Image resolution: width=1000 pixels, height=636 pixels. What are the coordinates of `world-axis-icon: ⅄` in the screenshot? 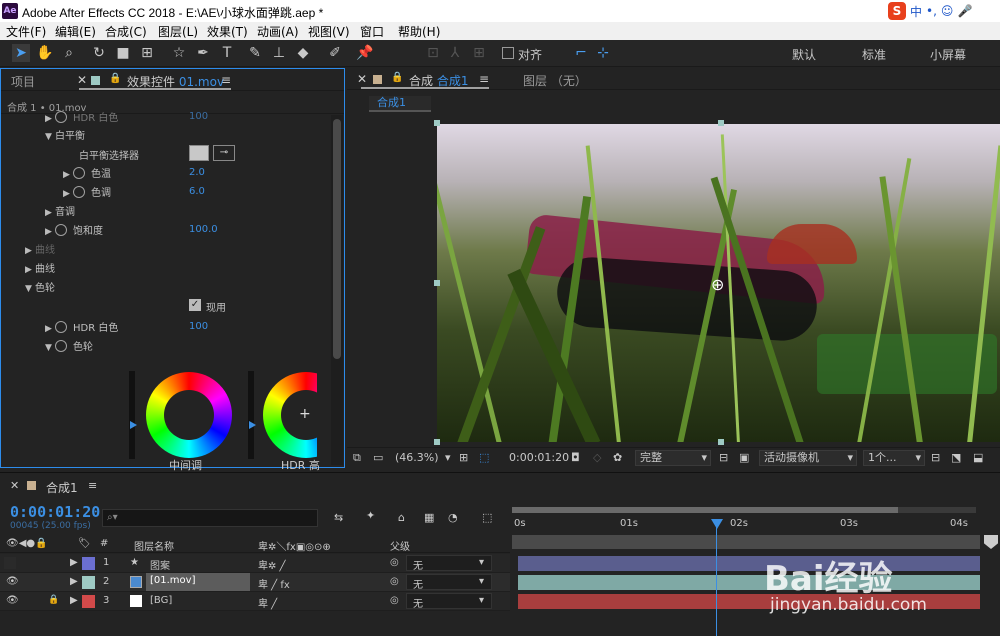 It's located at (455, 53).